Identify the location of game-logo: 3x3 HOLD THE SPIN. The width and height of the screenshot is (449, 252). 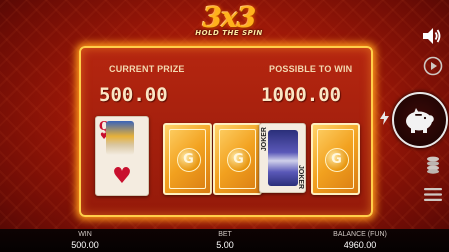
(229, 23).